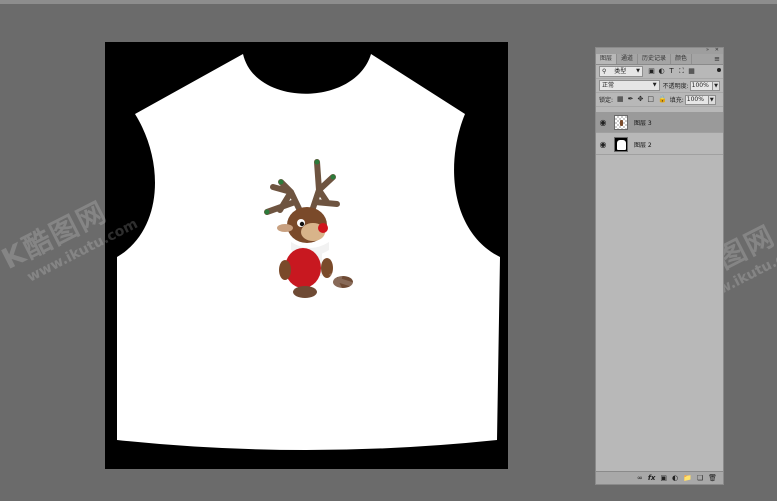 This screenshot has height=501, width=777. Describe the element at coordinates (700, 478) in the screenshot. I see `new-layer-icon: ❏` at that location.